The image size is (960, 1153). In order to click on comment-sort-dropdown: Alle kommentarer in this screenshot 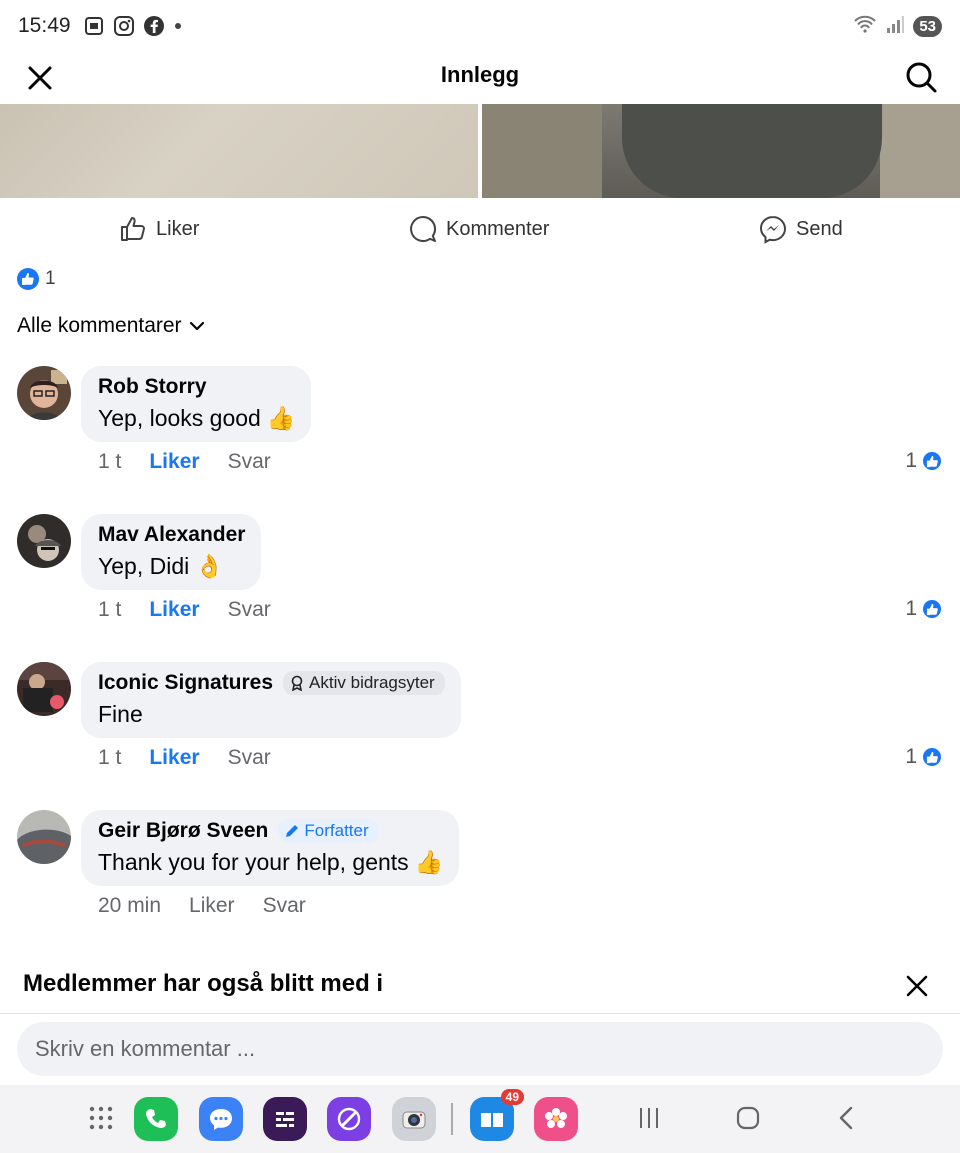, I will do `click(111, 326)`.